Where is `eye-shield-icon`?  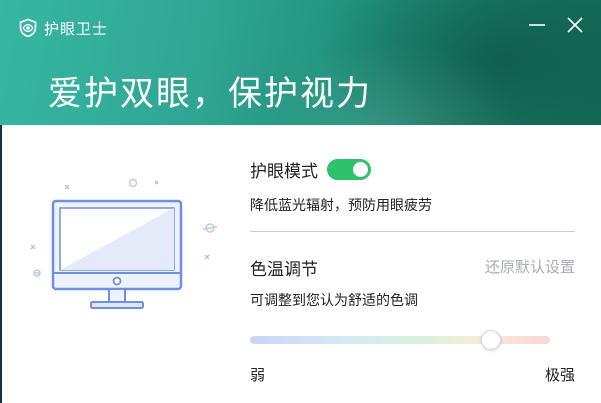
eye-shield-icon is located at coordinates (28, 28).